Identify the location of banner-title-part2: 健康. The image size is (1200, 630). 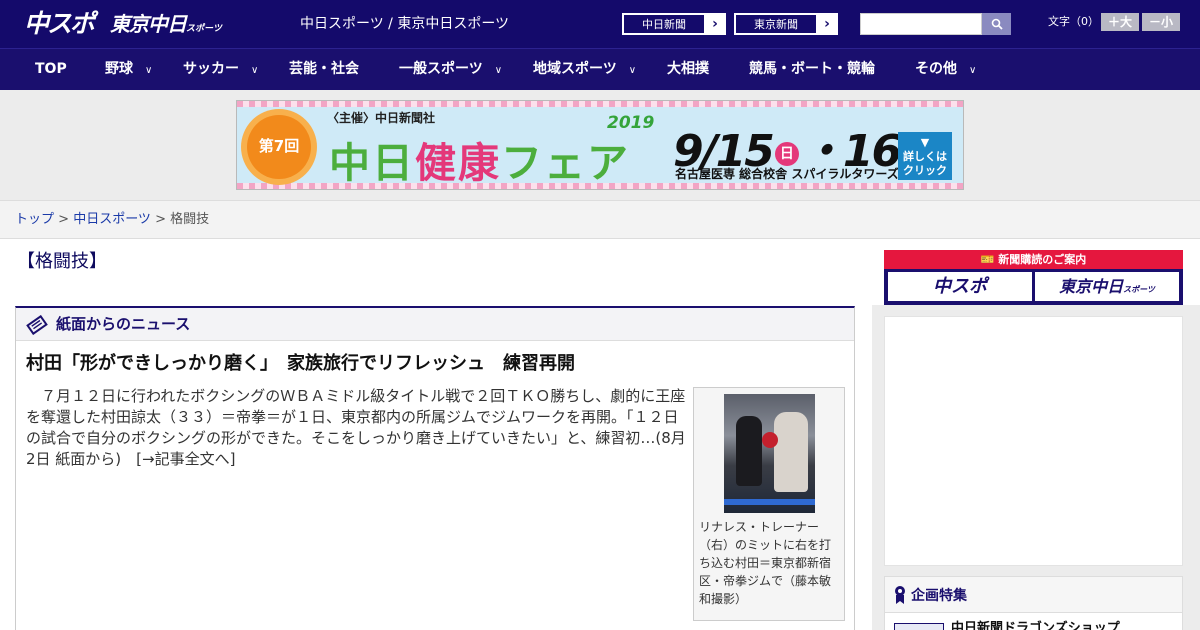
(458, 163).